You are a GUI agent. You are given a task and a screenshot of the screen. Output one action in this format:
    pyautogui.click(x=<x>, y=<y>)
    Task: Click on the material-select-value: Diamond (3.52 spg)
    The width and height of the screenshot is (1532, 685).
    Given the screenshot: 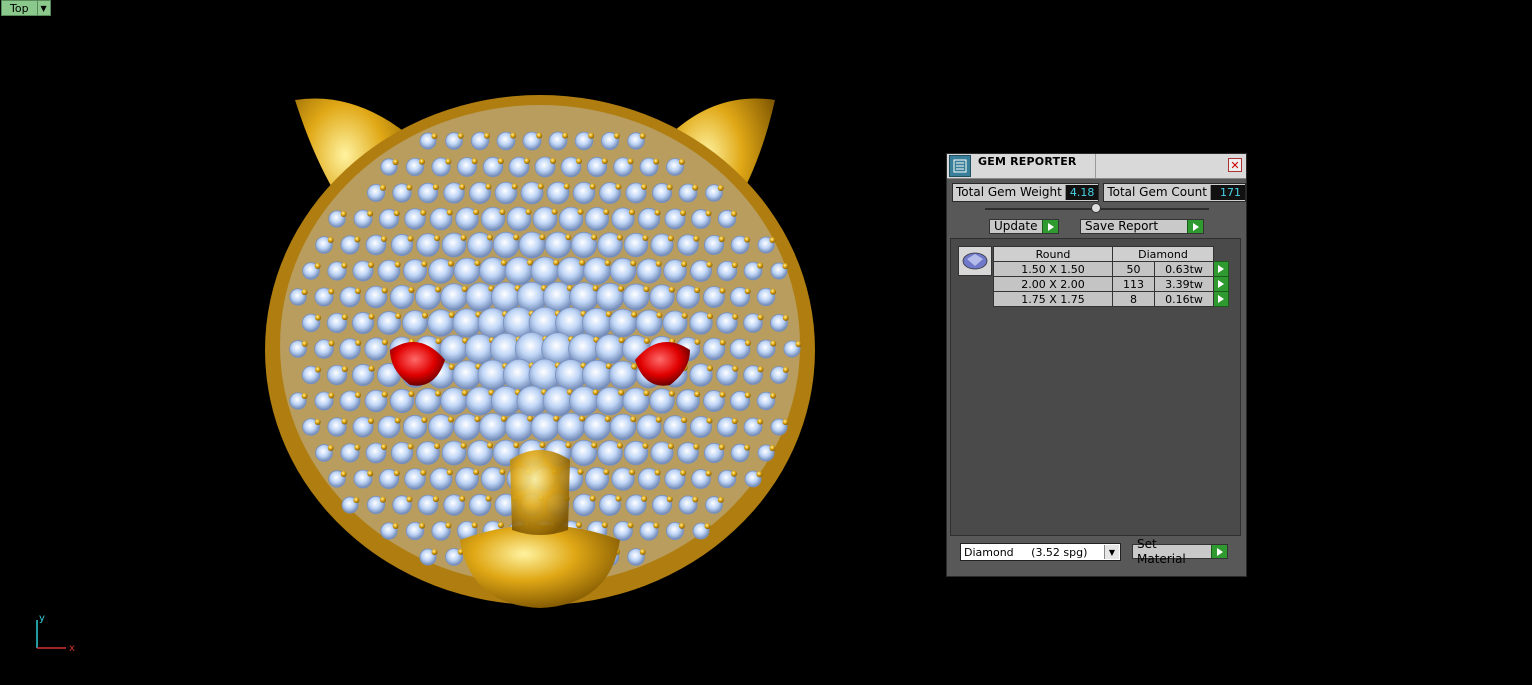 What is the action you would take?
    pyautogui.click(x=1026, y=552)
    